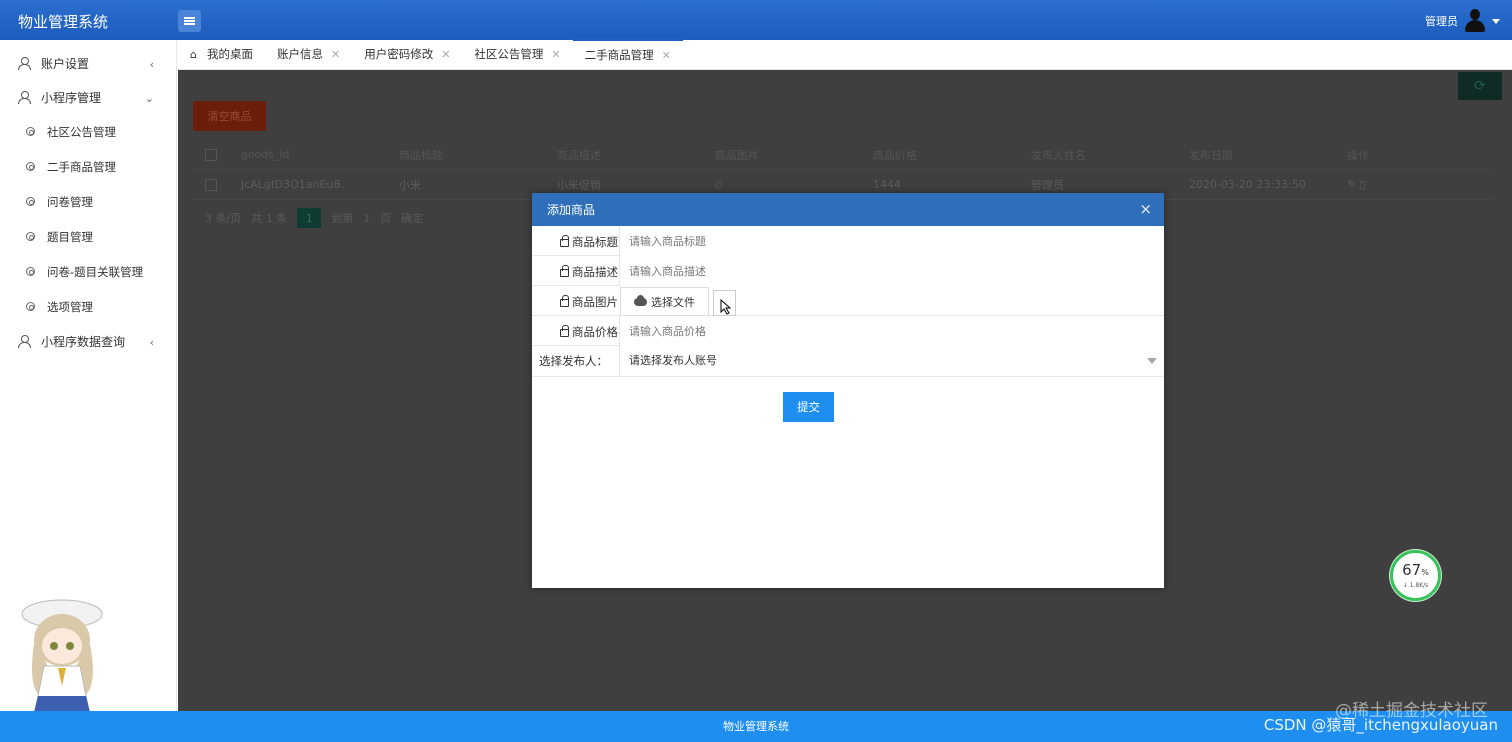 Image resolution: width=1512 pixels, height=742 pixels. What do you see at coordinates (1210, 155) in the screenshot?
I see `column-header: 发布日期` at bounding box center [1210, 155].